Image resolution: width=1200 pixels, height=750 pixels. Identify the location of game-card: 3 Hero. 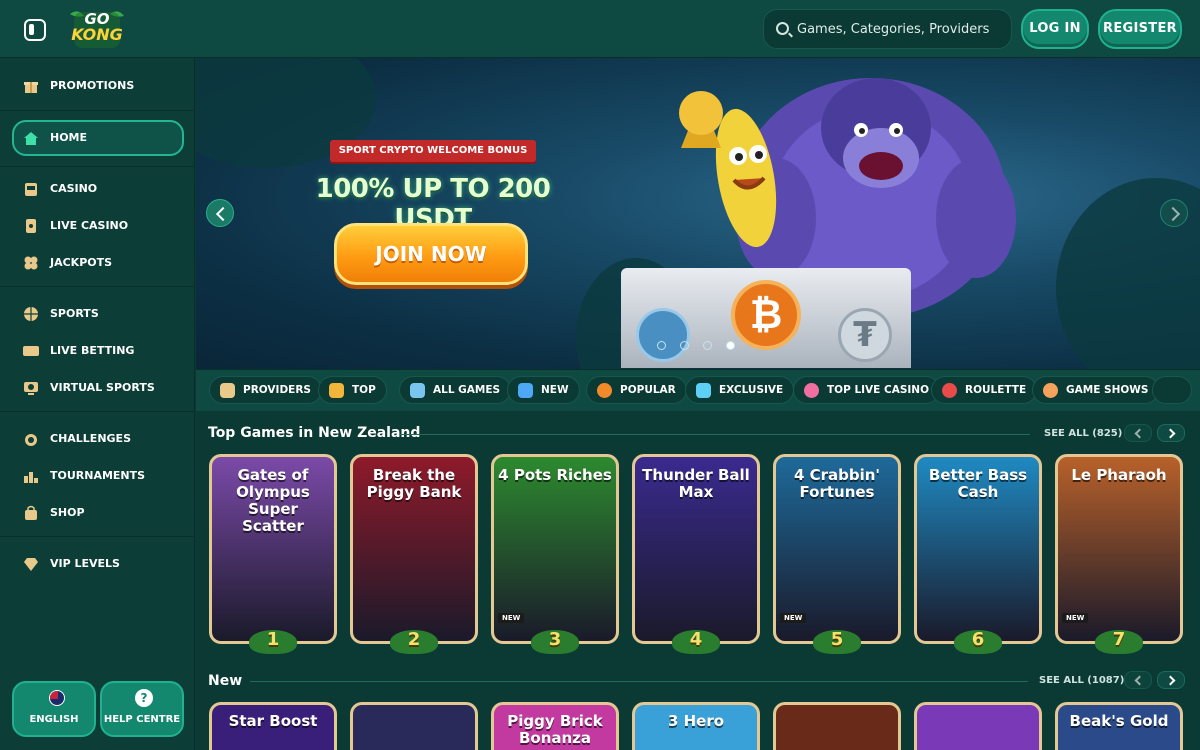
(696, 726).